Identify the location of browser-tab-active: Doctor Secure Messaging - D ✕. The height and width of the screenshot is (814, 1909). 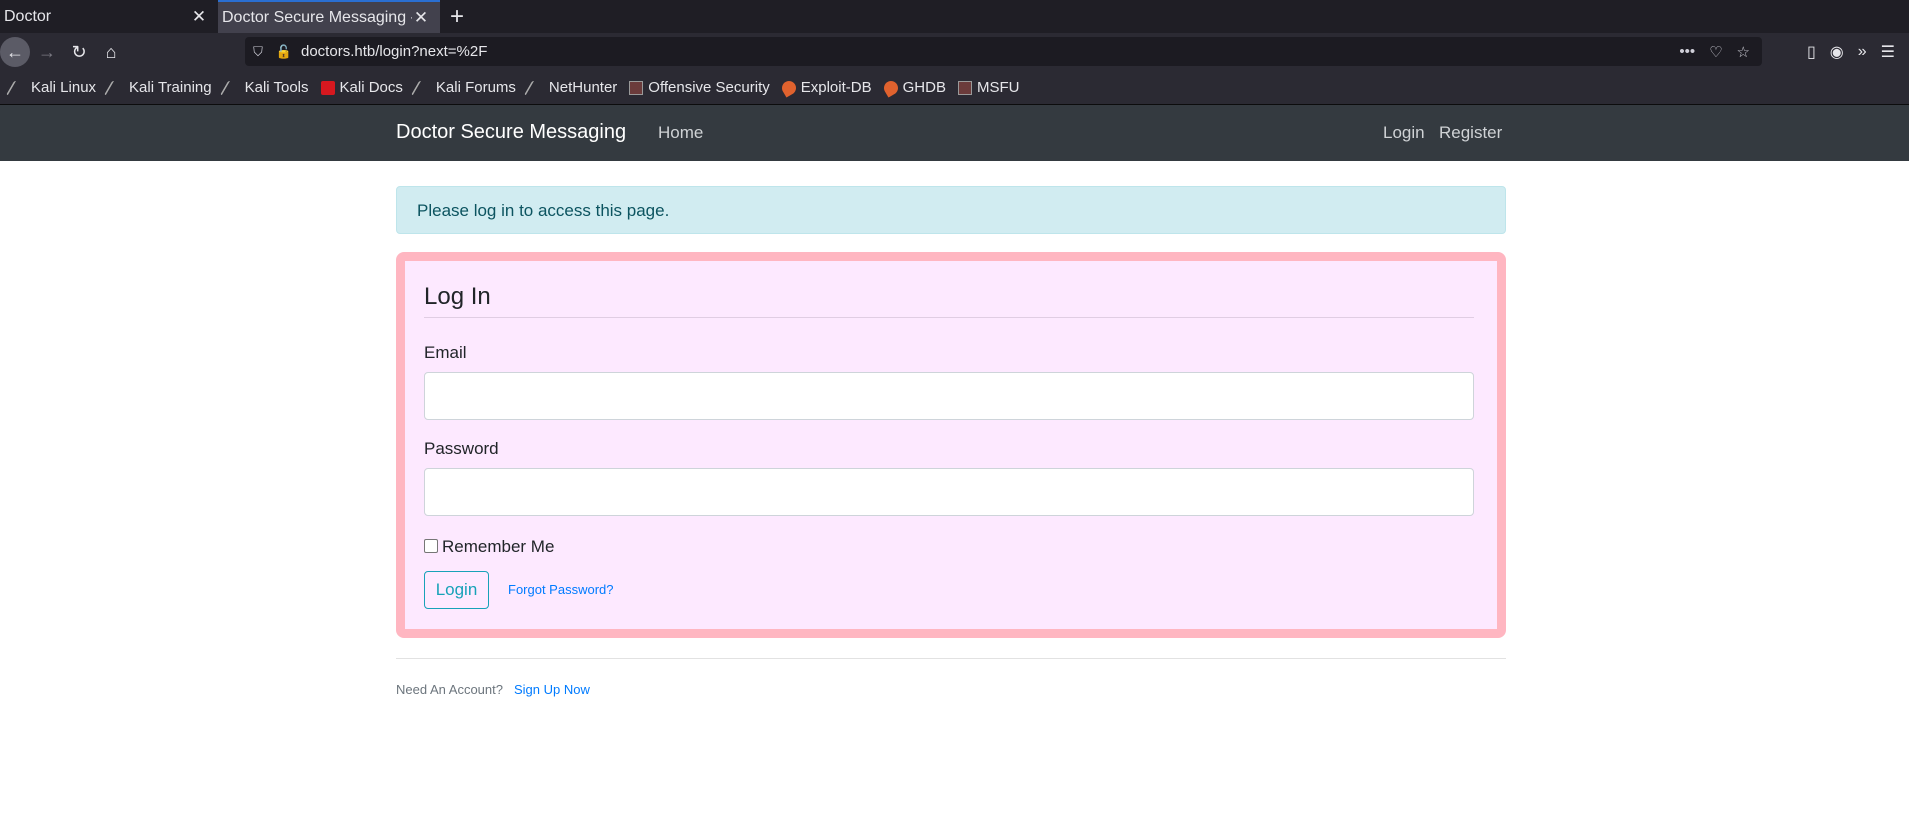
(329, 16).